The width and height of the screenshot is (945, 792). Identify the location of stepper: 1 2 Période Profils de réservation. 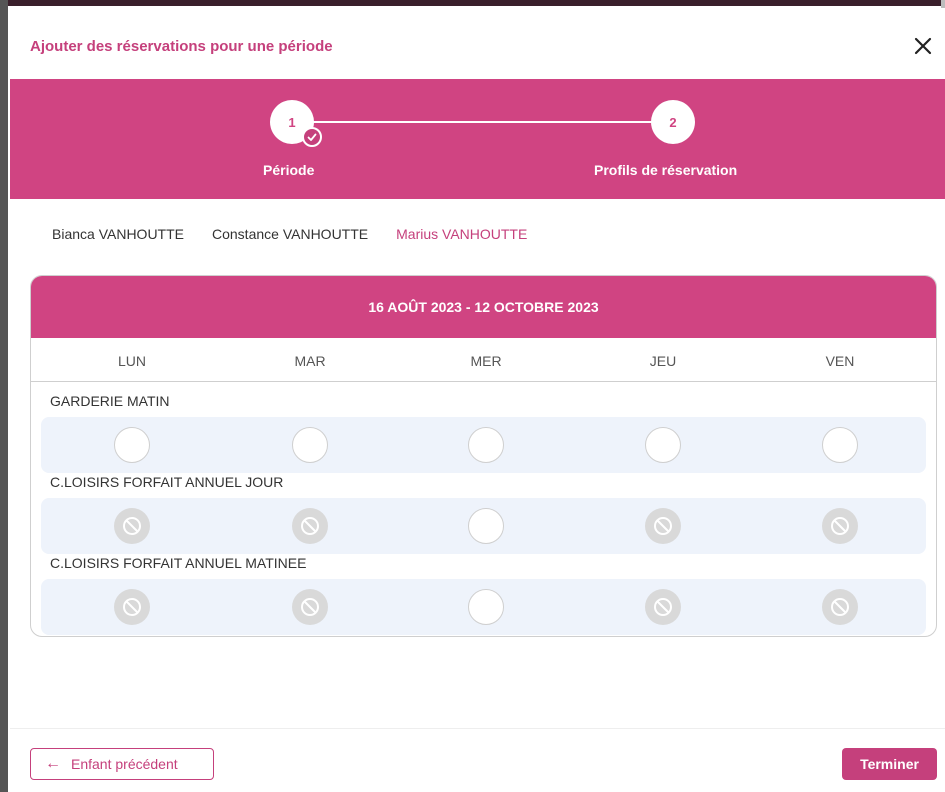
(477, 139).